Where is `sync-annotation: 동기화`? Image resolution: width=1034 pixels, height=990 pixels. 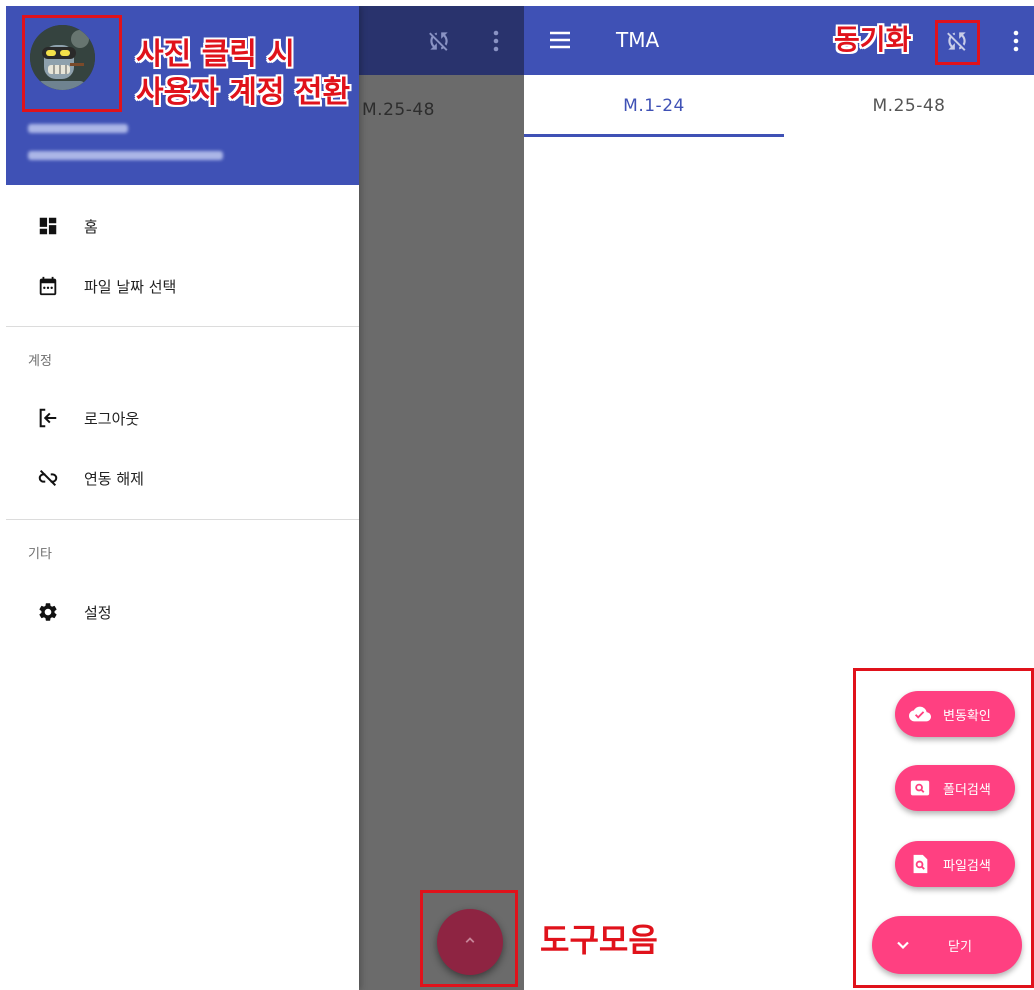
sync-annotation: 동기화 is located at coordinates (873, 39).